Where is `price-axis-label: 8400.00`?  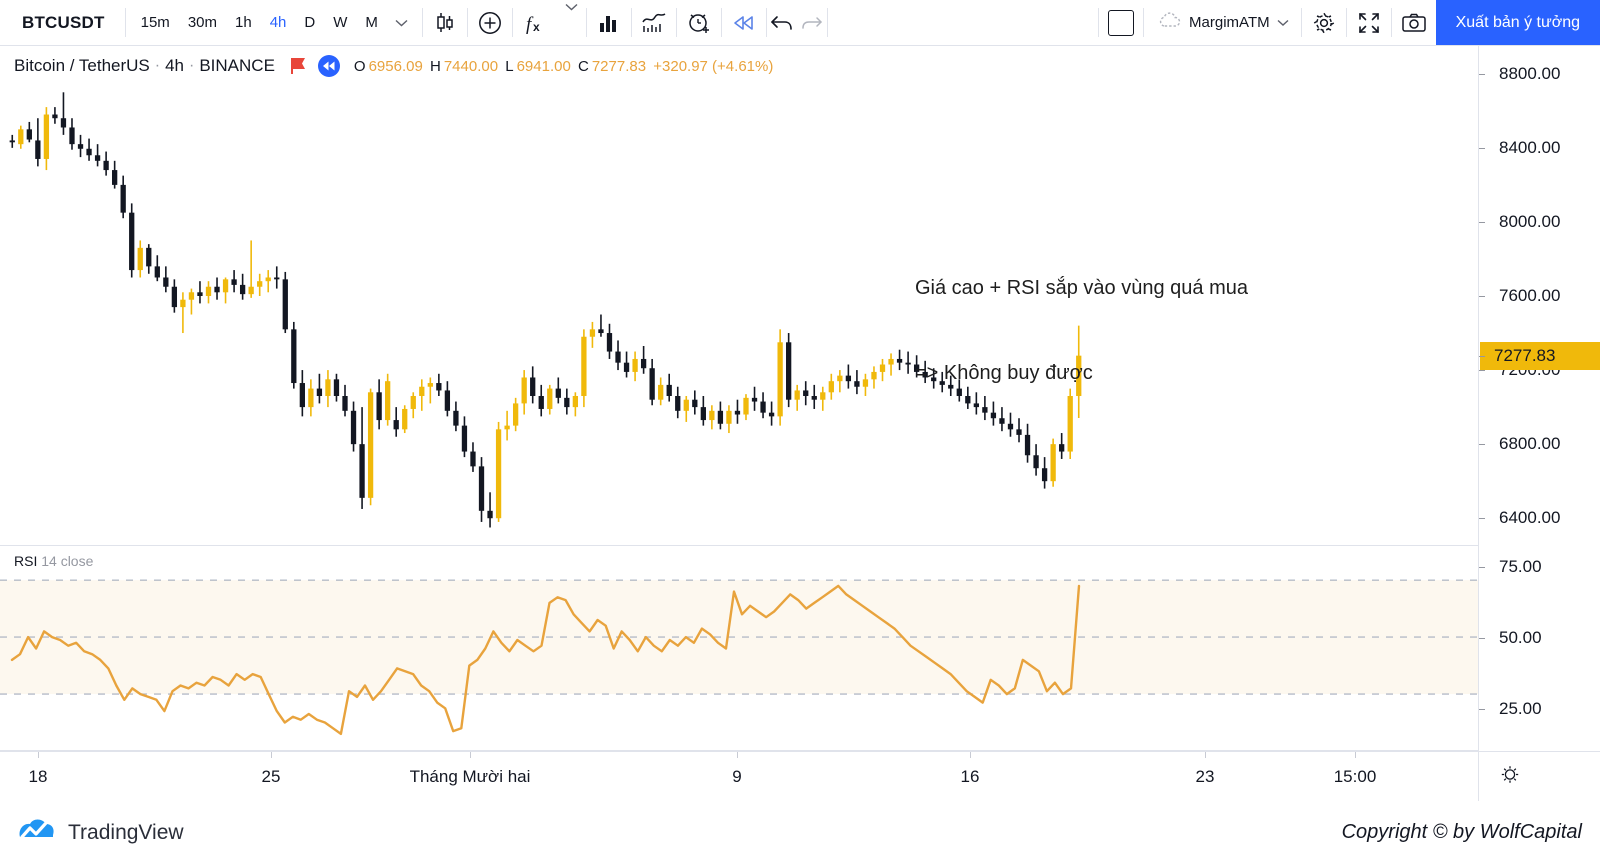
price-axis-label: 8400.00 is located at coordinates (1530, 147).